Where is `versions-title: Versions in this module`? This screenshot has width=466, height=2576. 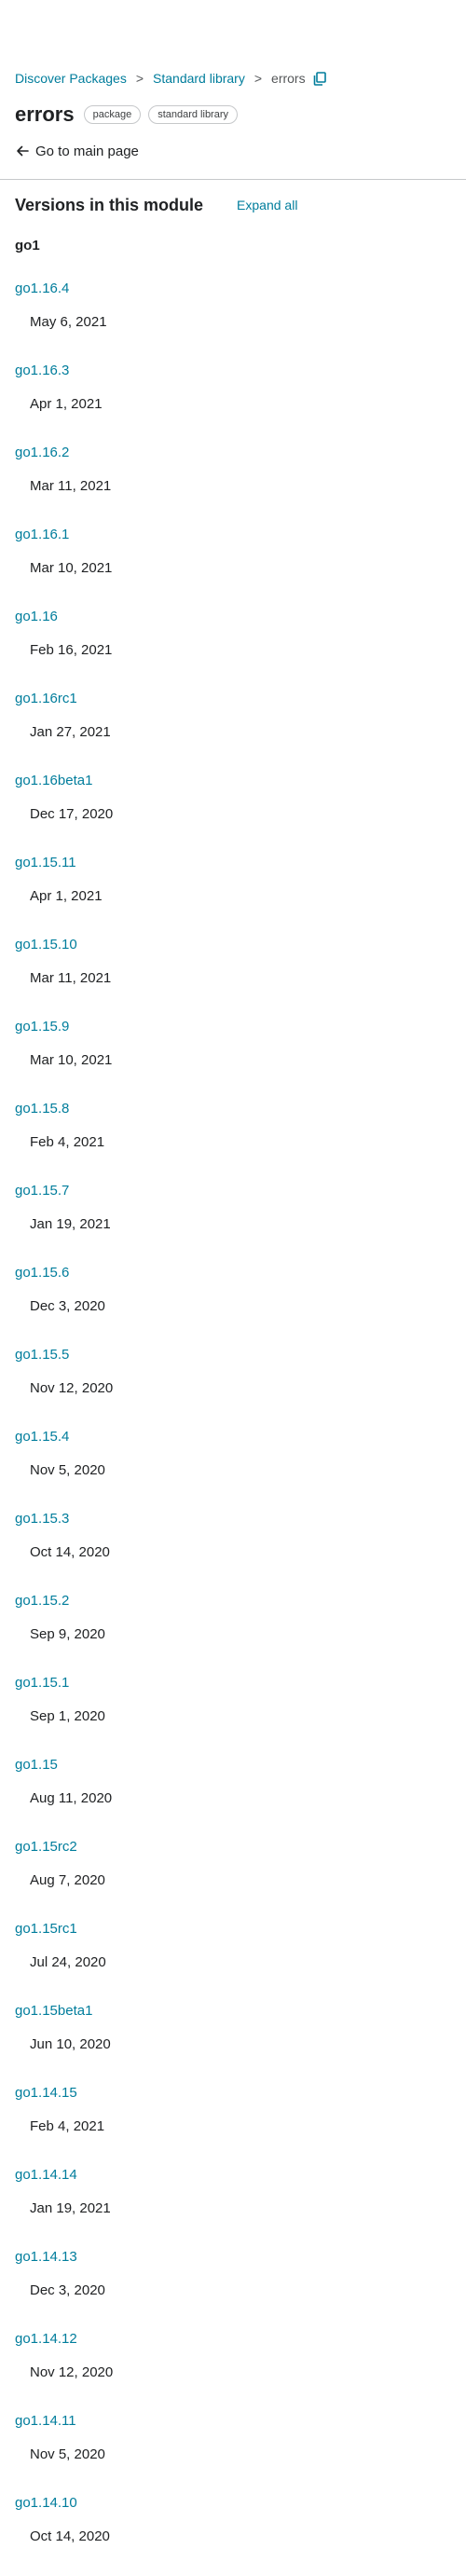
versions-title: Versions in this module is located at coordinates (109, 204).